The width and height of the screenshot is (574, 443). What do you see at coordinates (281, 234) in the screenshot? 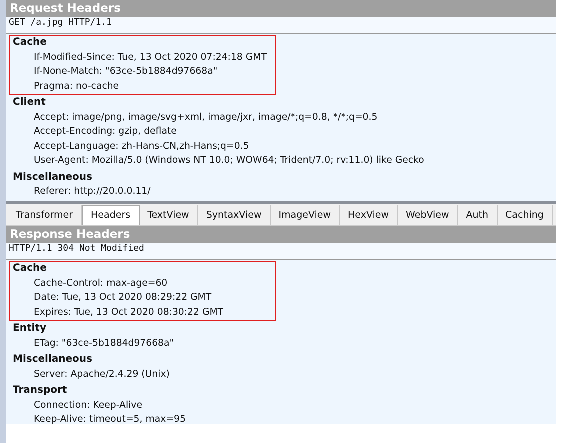
I see `panel-title: Response Headers` at bounding box center [281, 234].